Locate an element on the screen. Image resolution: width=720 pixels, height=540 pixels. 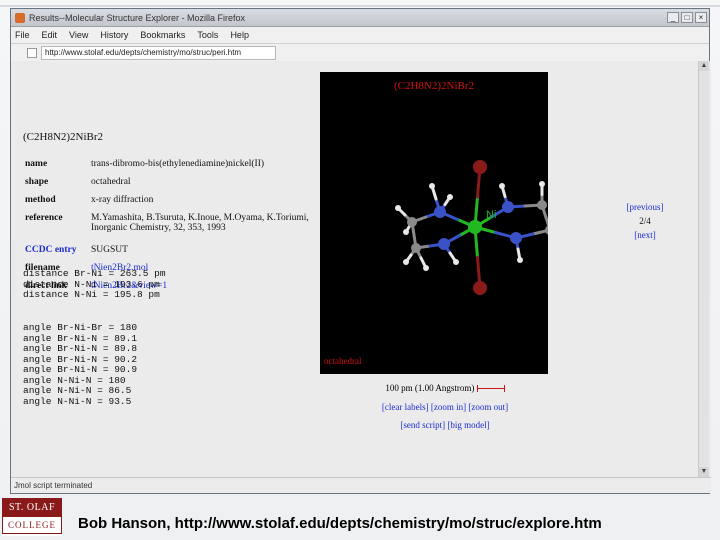
atom-c1 is located at coordinates (412, 222).